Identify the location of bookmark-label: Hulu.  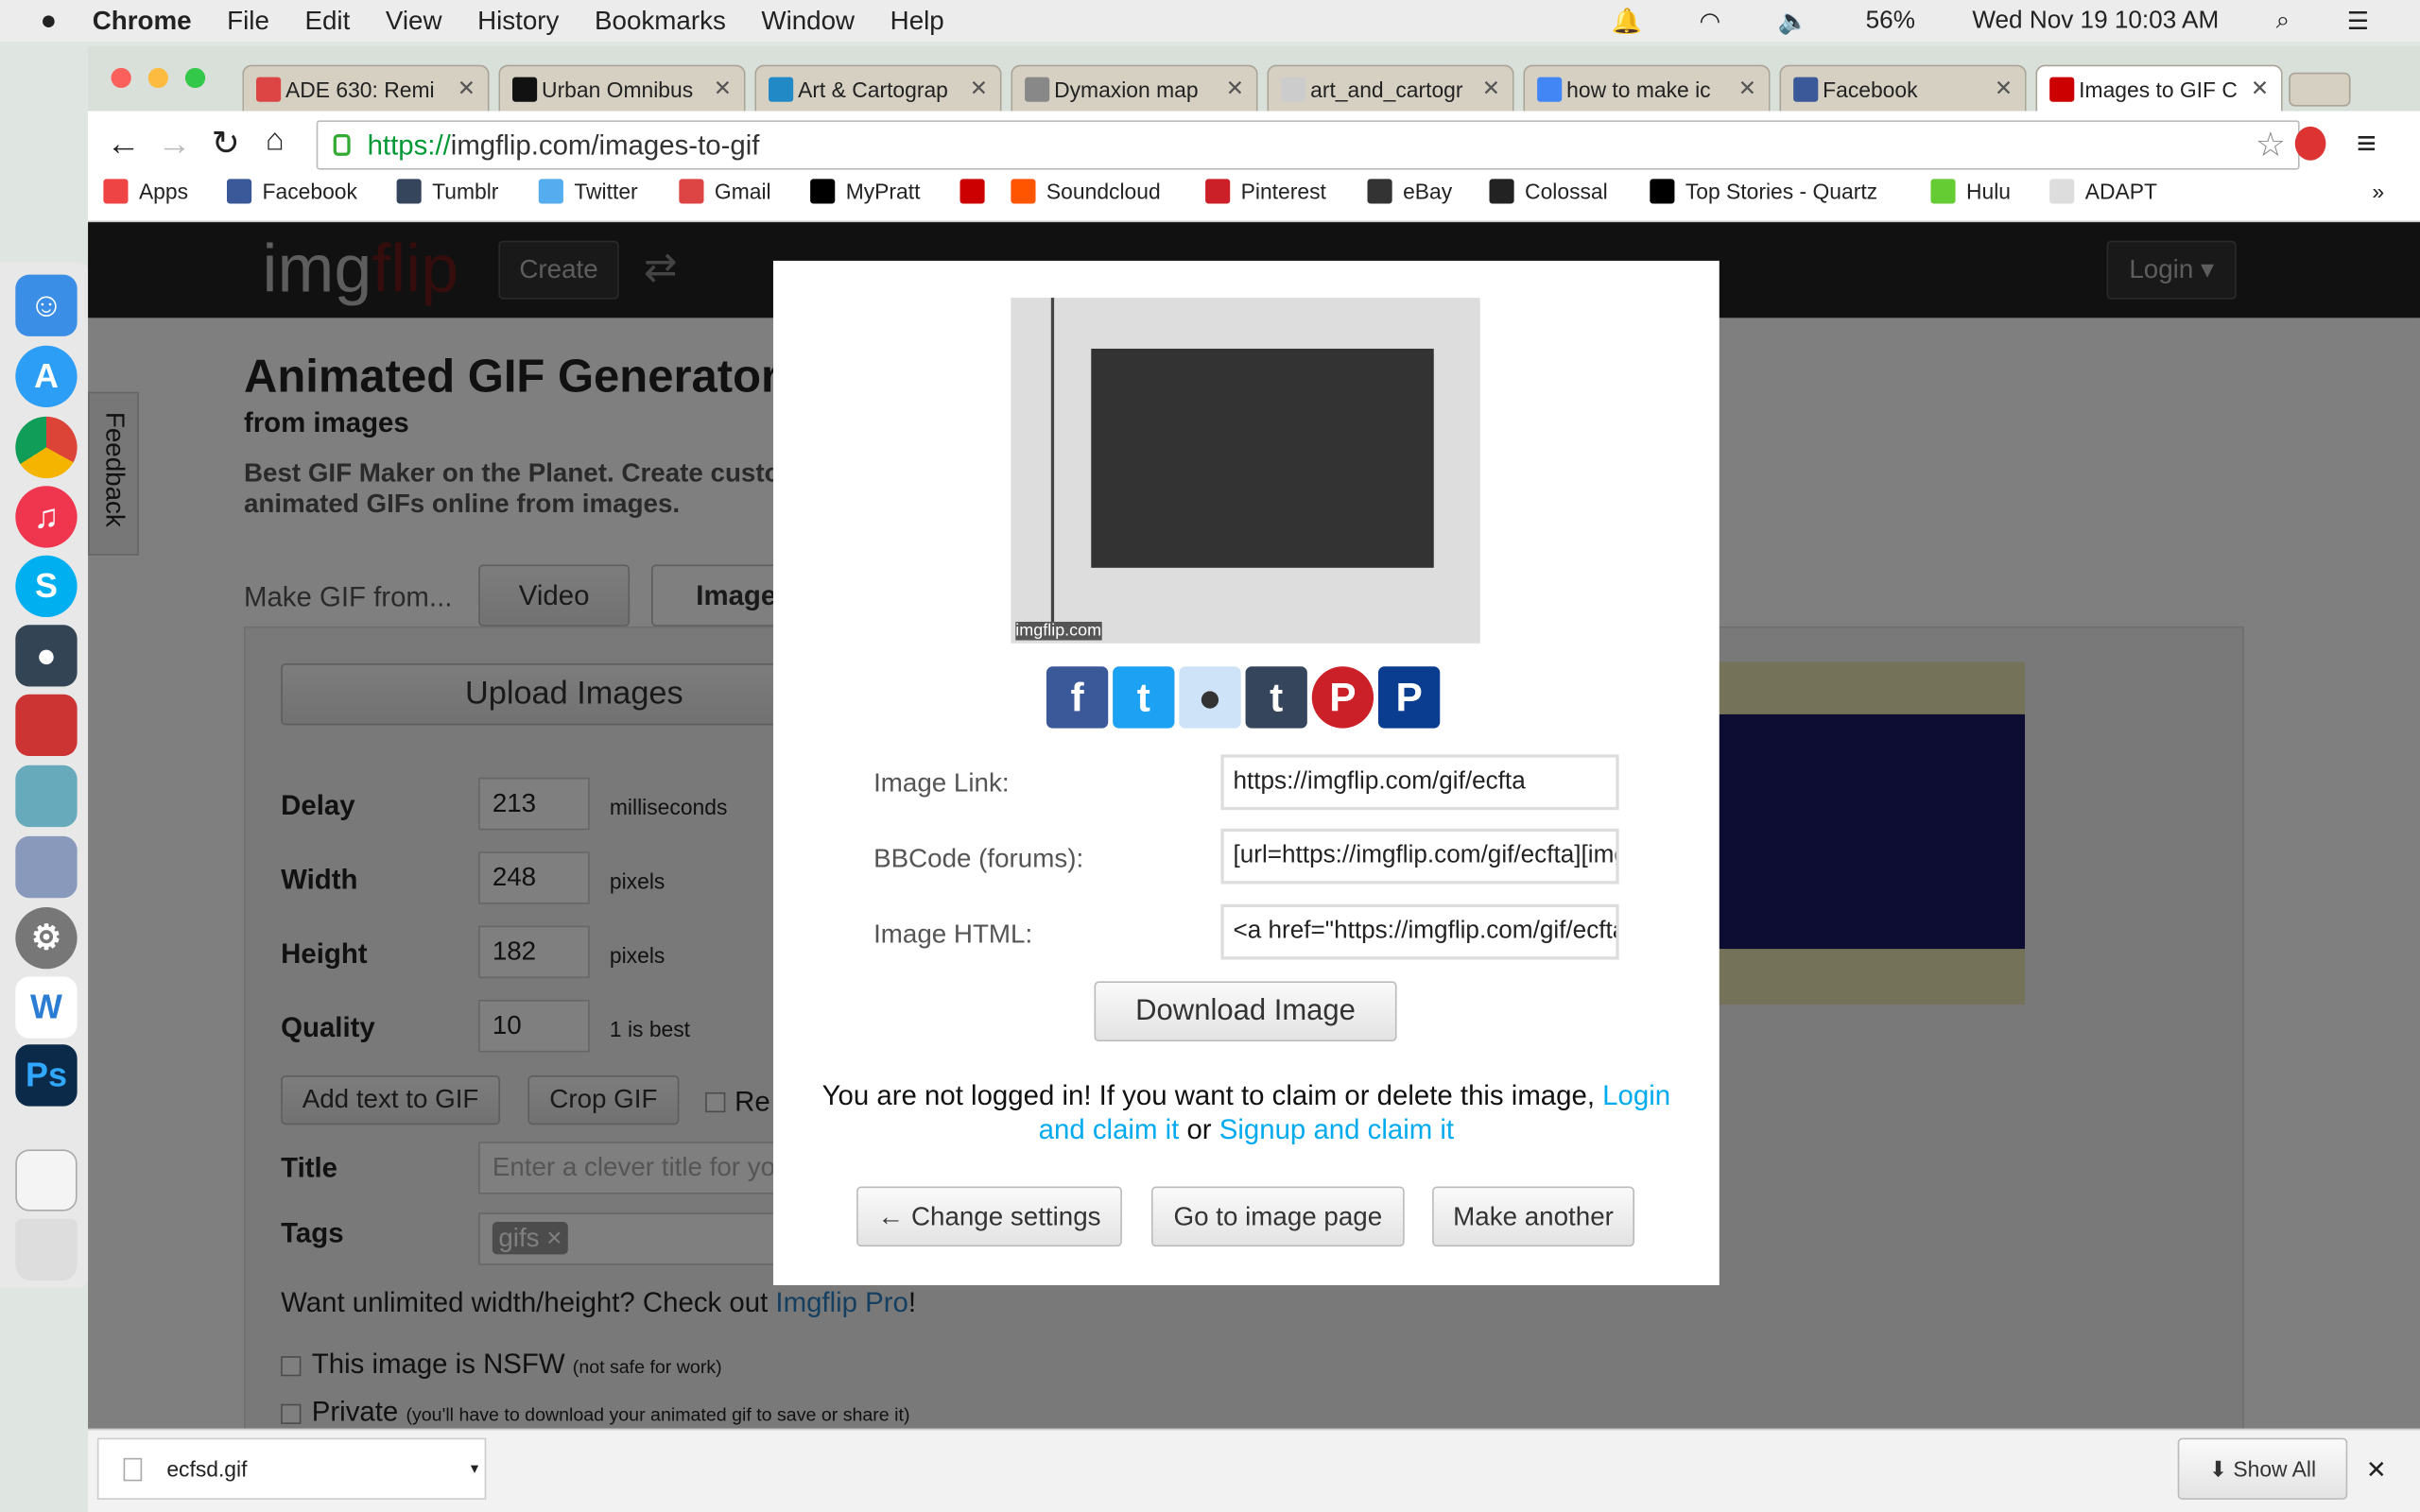
(1989, 191).